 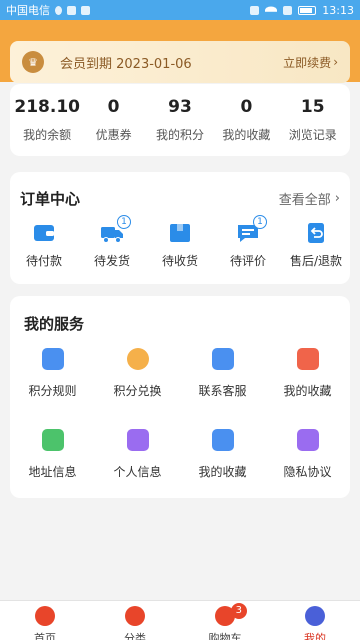 I want to click on account-stats-card: 218.10 我的余额 0 优惠券 93 我的积分 0 我的收藏 15 浏览记录, so click(x=180, y=120).